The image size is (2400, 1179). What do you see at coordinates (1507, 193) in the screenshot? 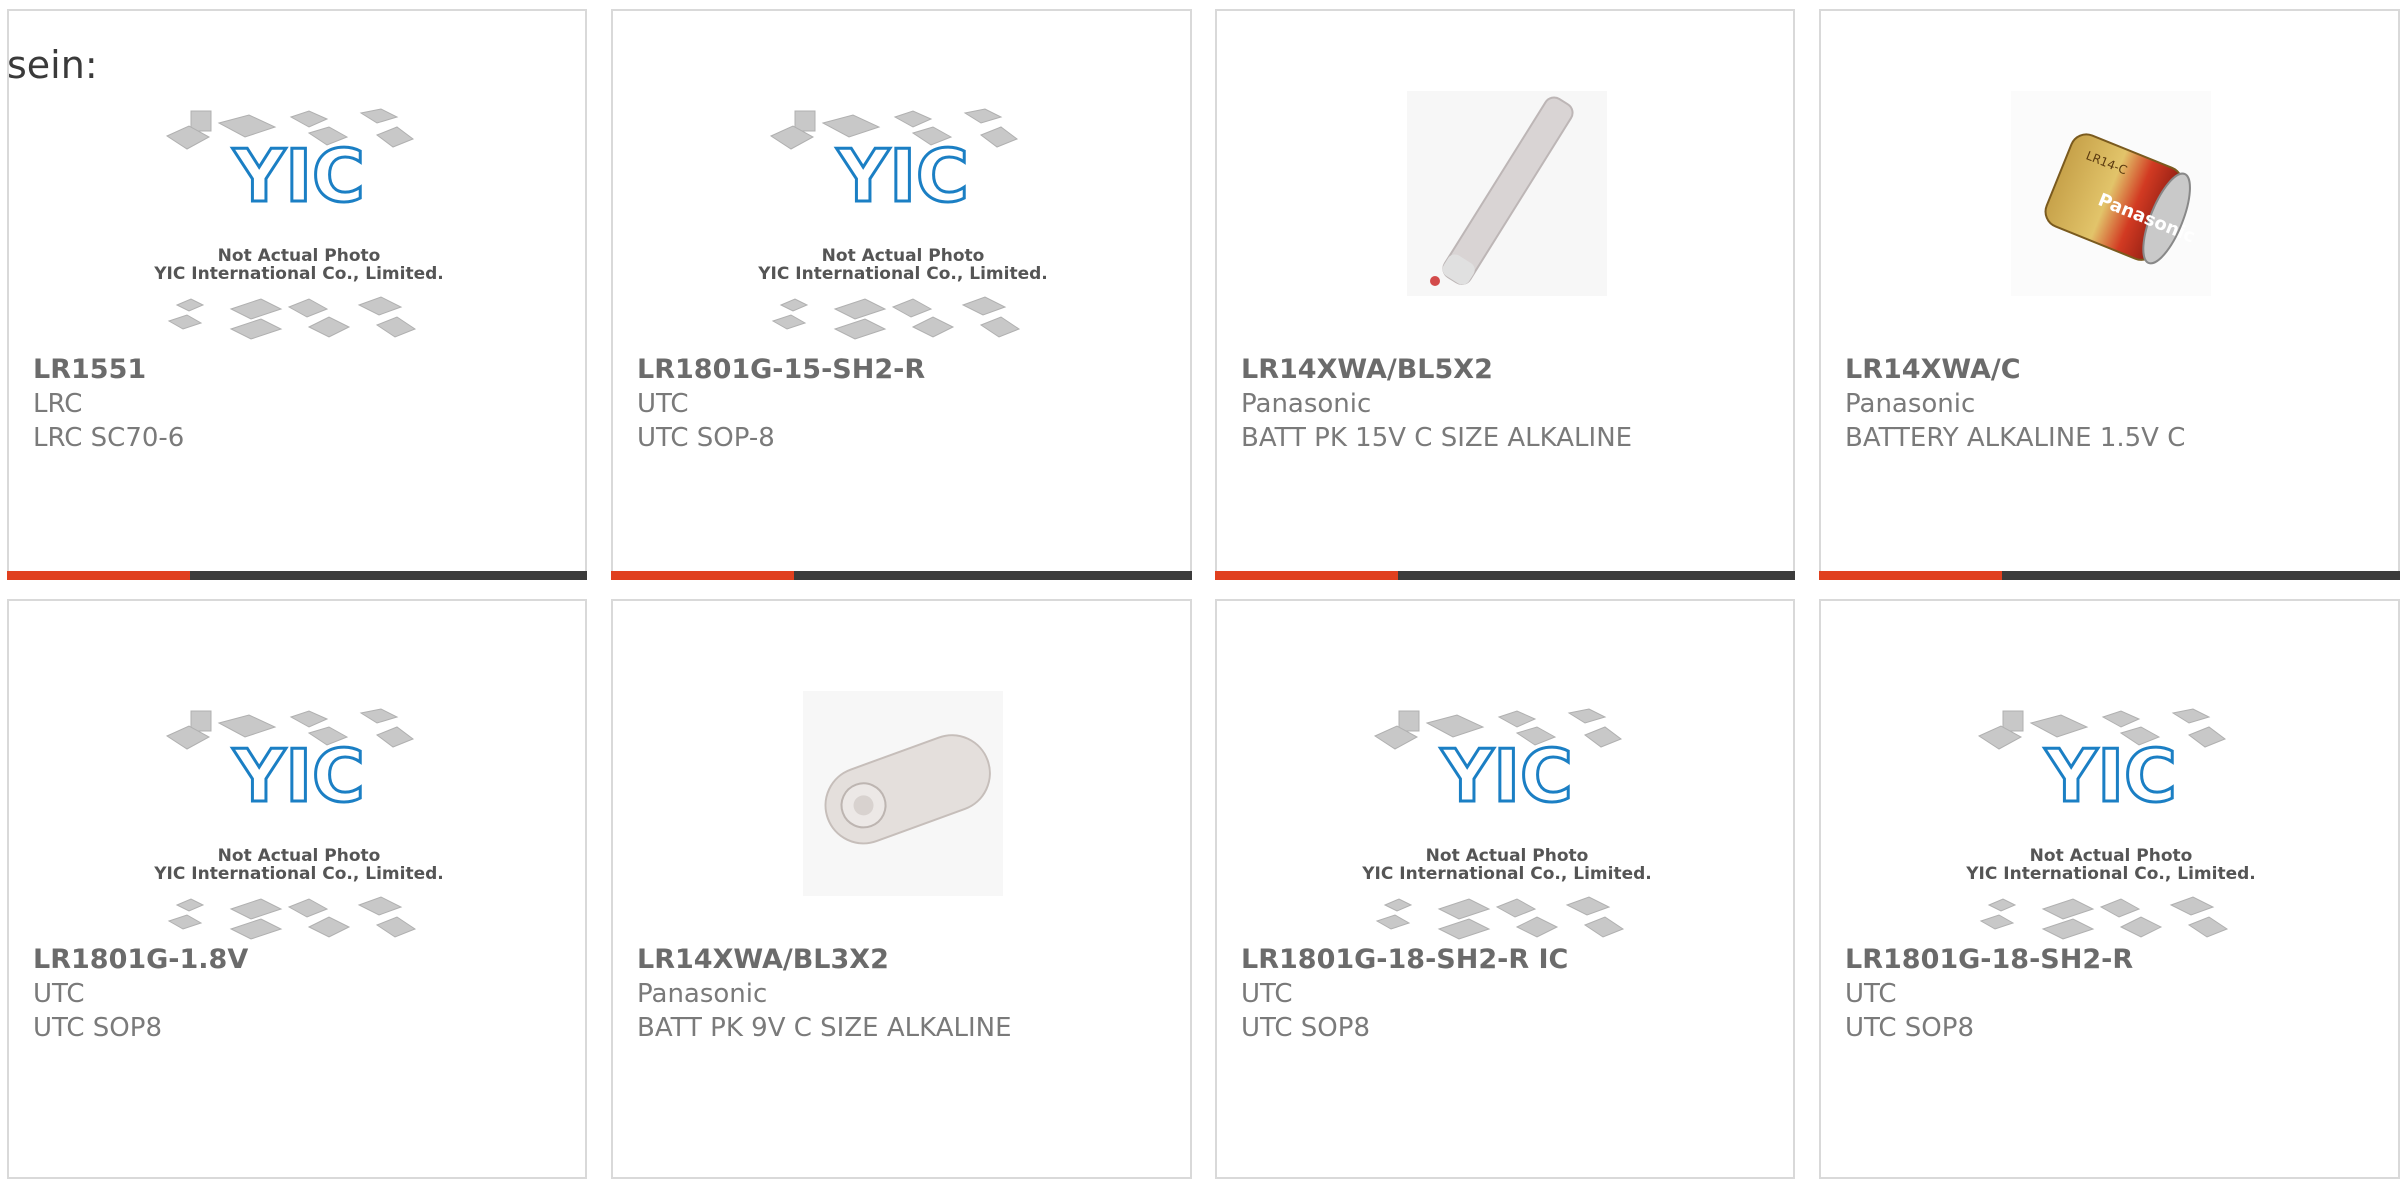
I see `battery-stick-image` at bounding box center [1507, 193].